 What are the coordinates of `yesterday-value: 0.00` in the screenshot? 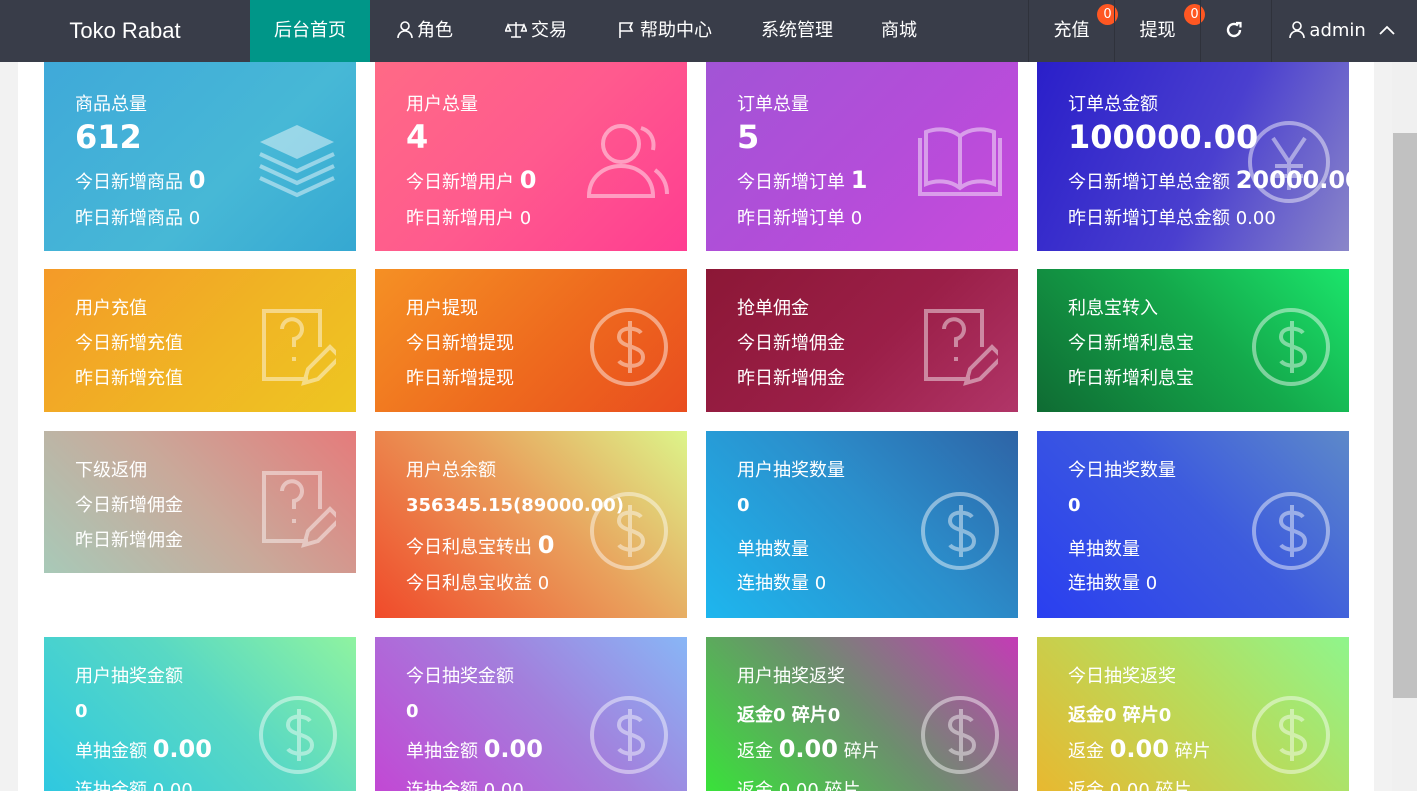 It's located at (1255, 218).